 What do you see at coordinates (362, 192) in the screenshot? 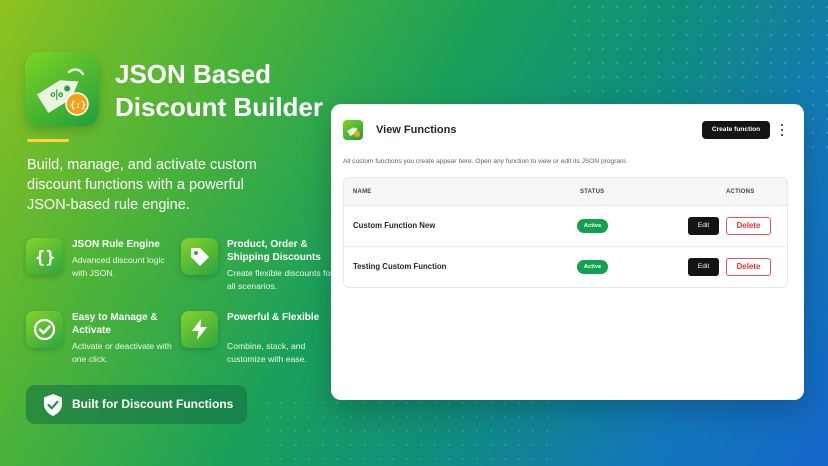
I see `column-header-name: NAME` at bounding box center [362, 192].